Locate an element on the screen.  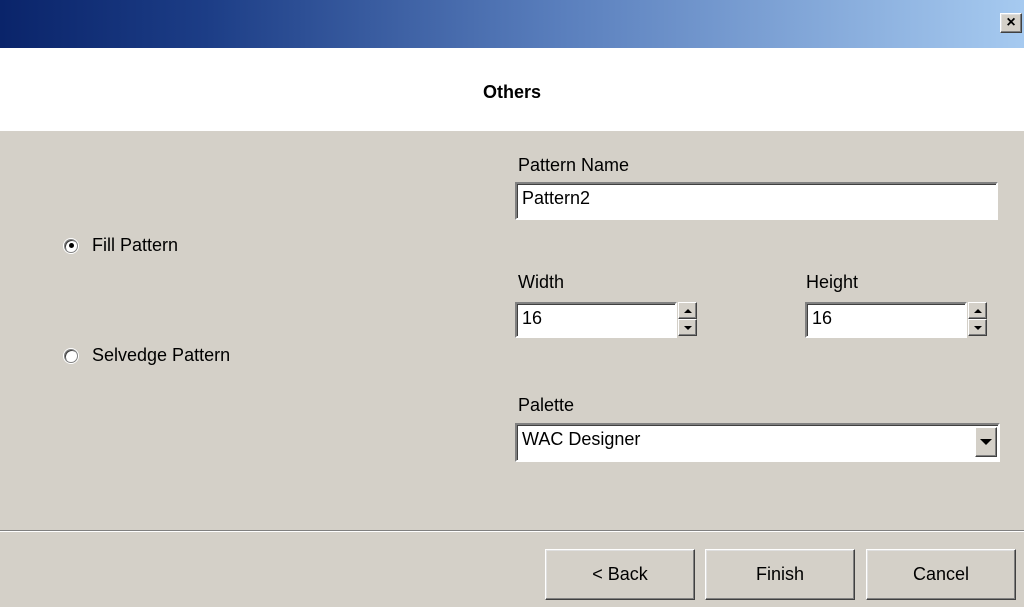
close-button: × is located at coordinates (1011, 23).